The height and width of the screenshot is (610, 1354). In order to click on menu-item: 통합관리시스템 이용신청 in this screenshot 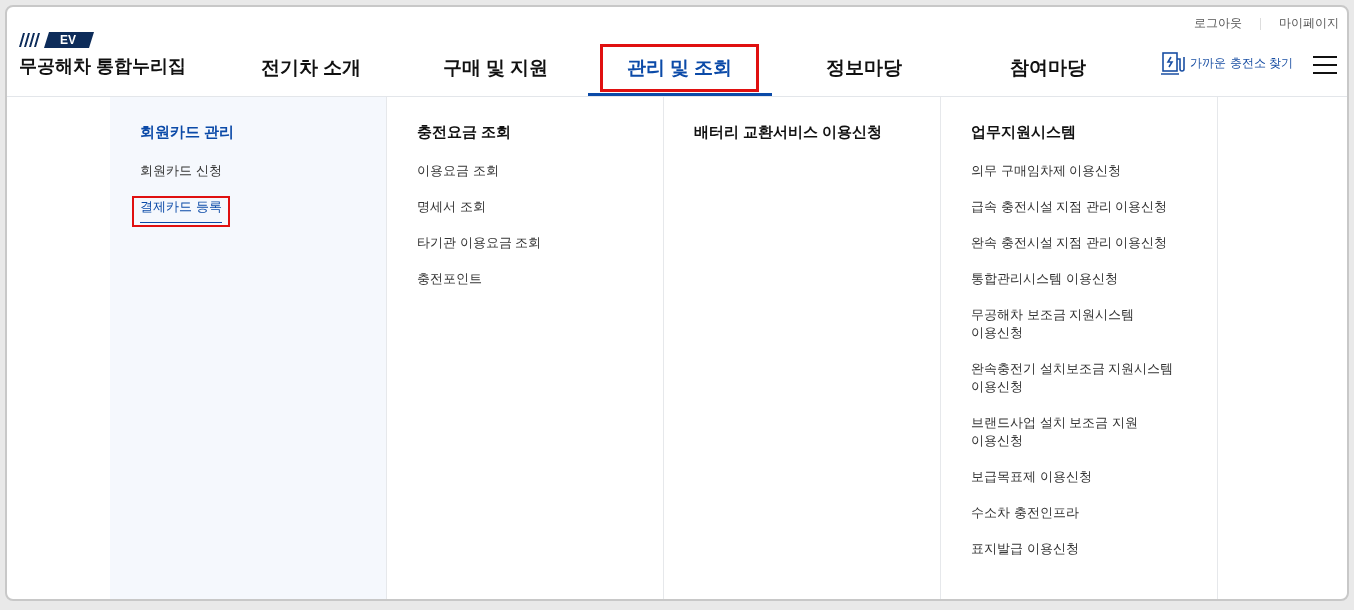, I will do `click(1044, 280)`.